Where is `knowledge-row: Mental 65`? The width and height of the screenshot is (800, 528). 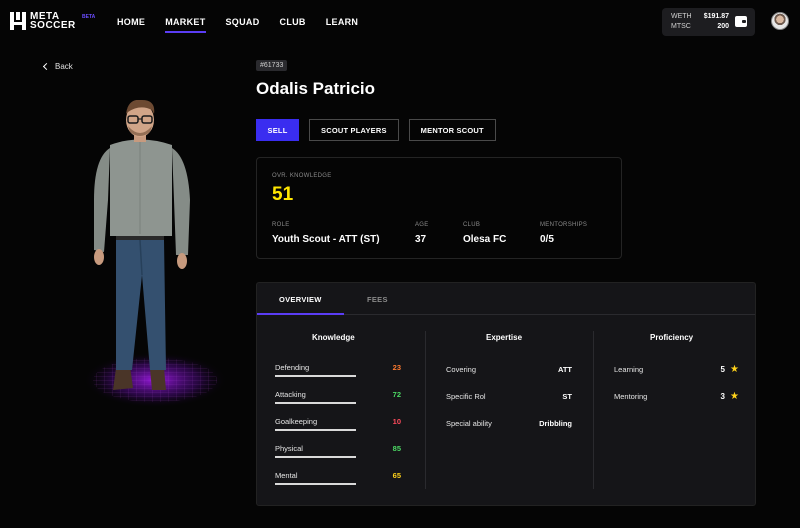 knowledge-row: Mental 65 is located at coordinates (338, 481).